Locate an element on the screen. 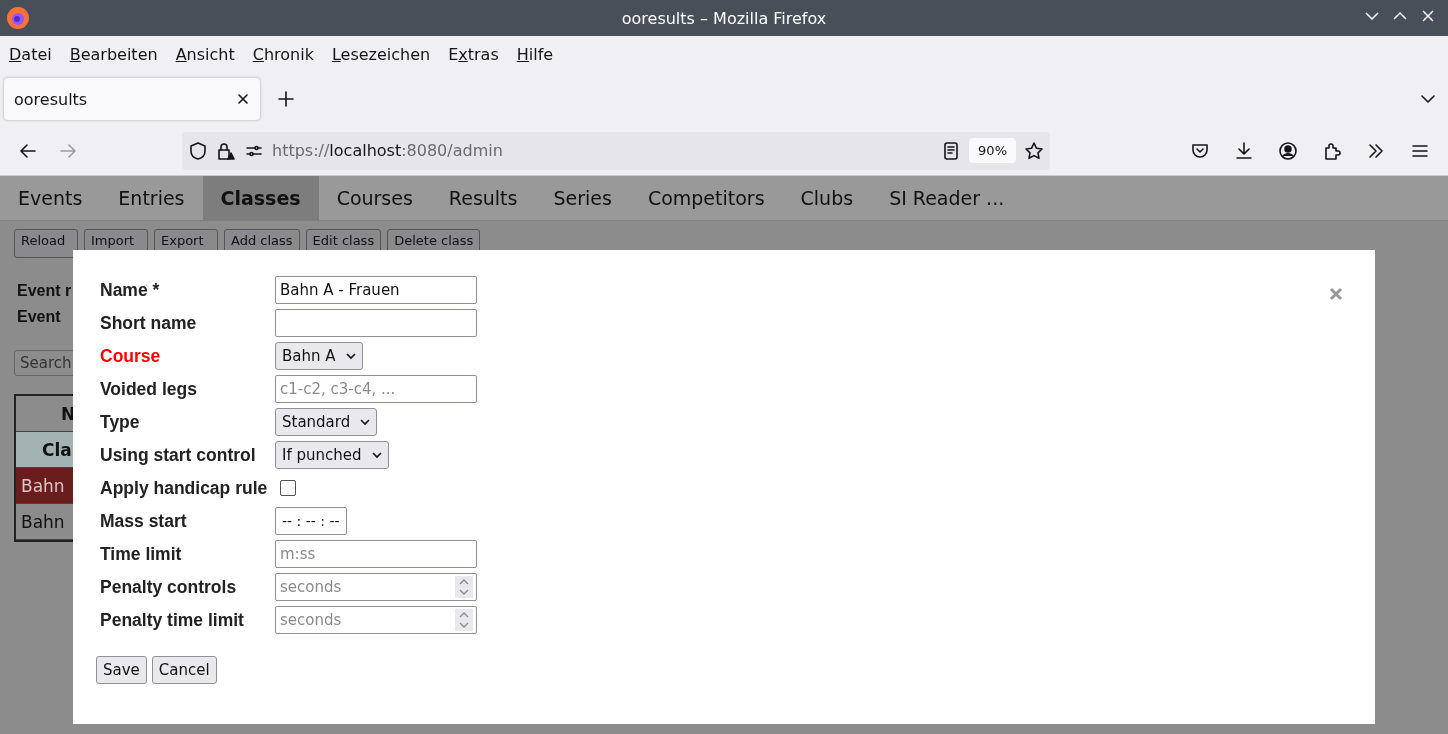 The width and height of the screenshot is (1448, 734). shield-icon is located at coordinates (198, 150).